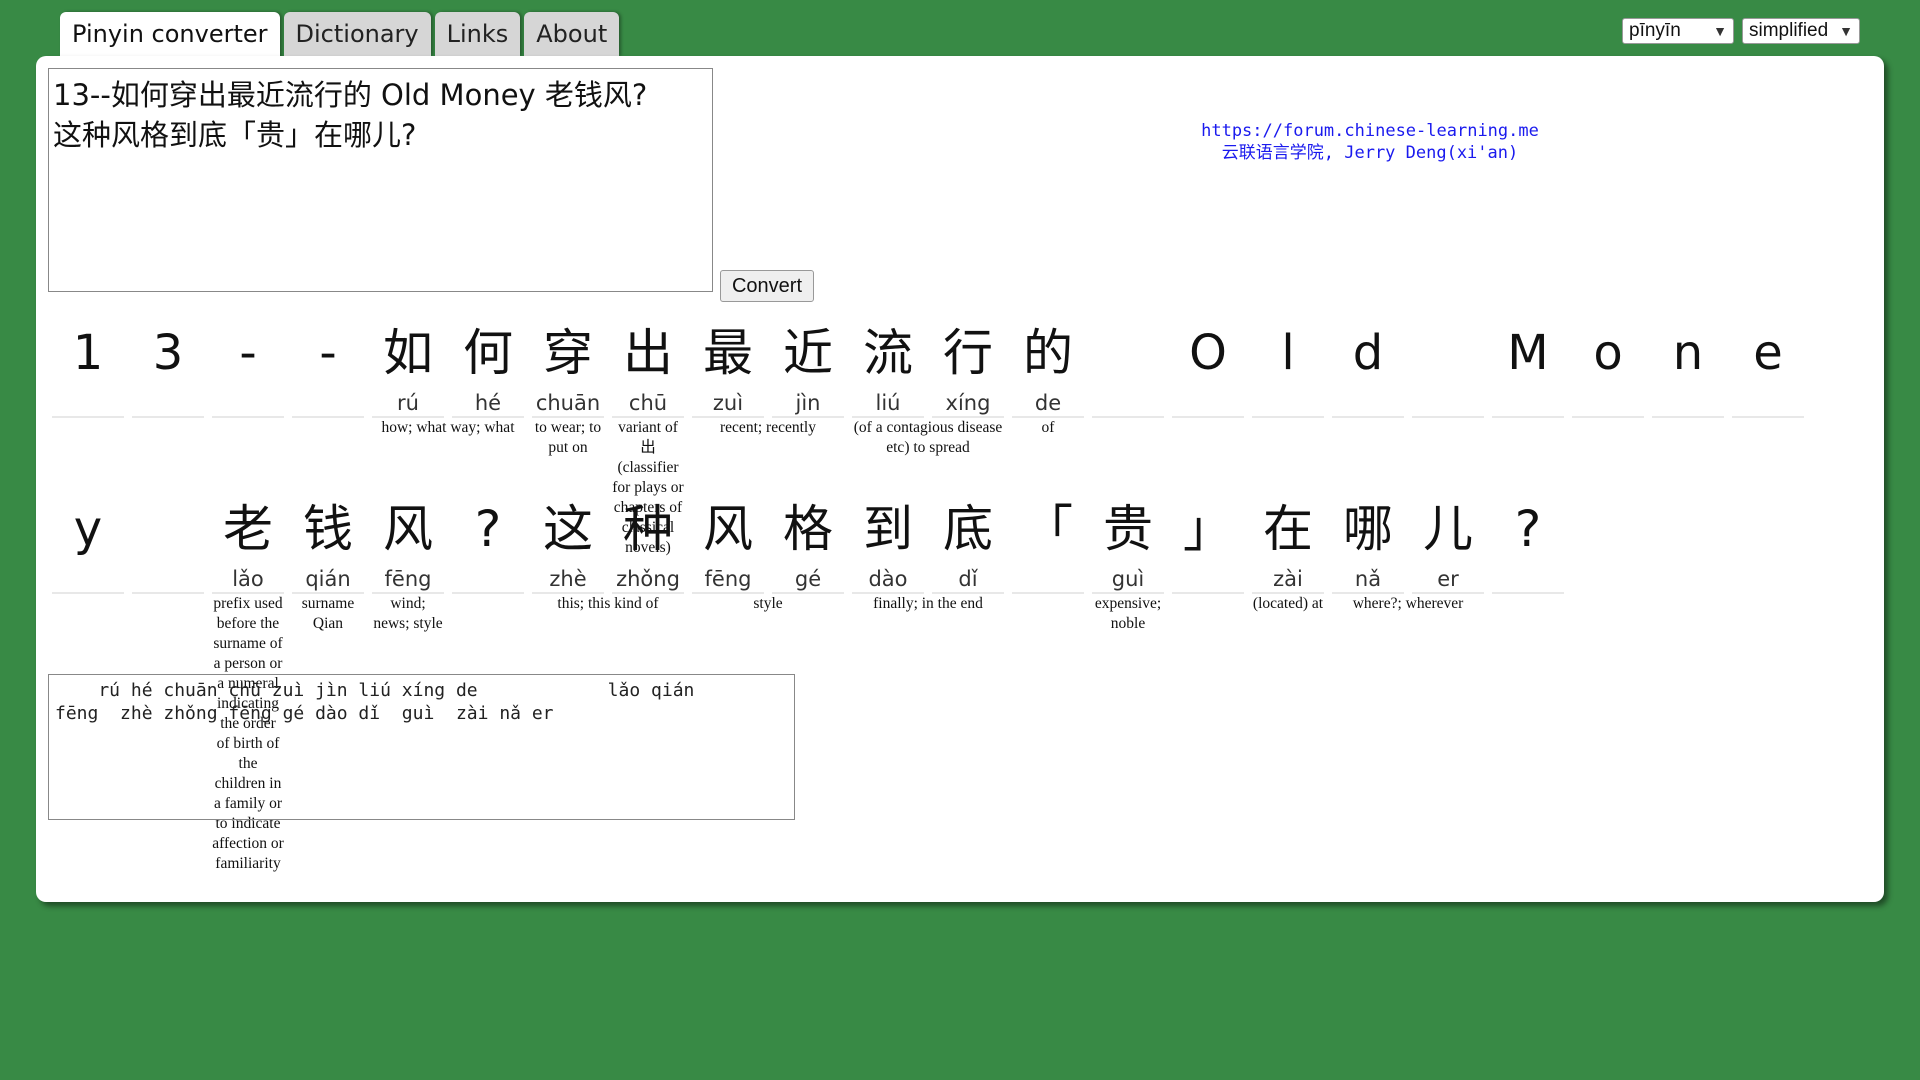 This screenshot has width=1920, height=1080. I want to click on pinyin-label: liú, so click(888, 403).